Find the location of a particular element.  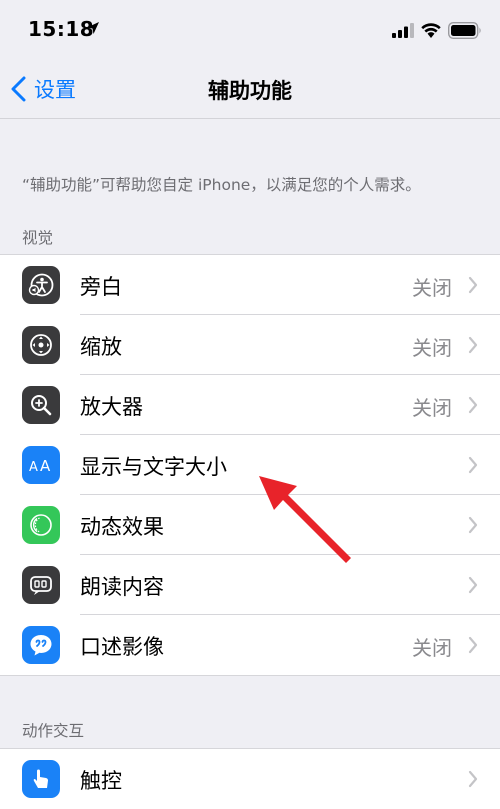

row-label: 动态效果 is located at coordinates (122, 527).